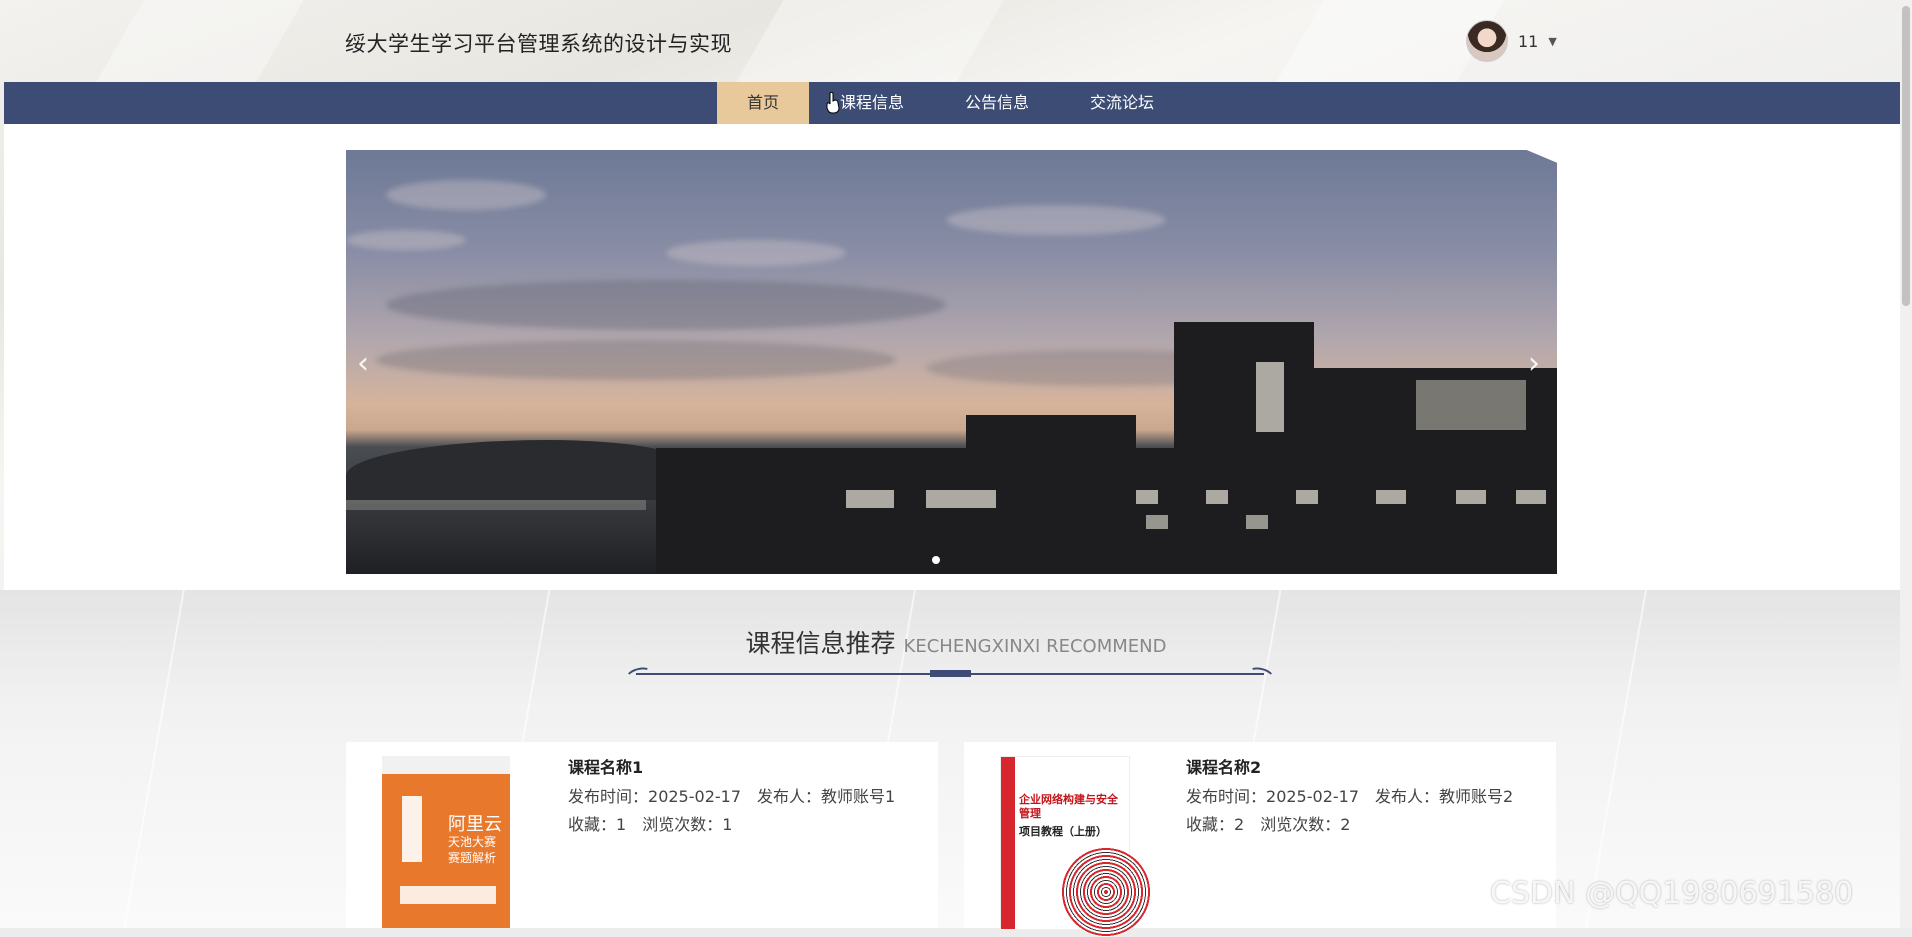 Image resolution: width=1912 pixels, height=937 pixels. I want to click on course-title: 课程名称1, so click(739, 766).